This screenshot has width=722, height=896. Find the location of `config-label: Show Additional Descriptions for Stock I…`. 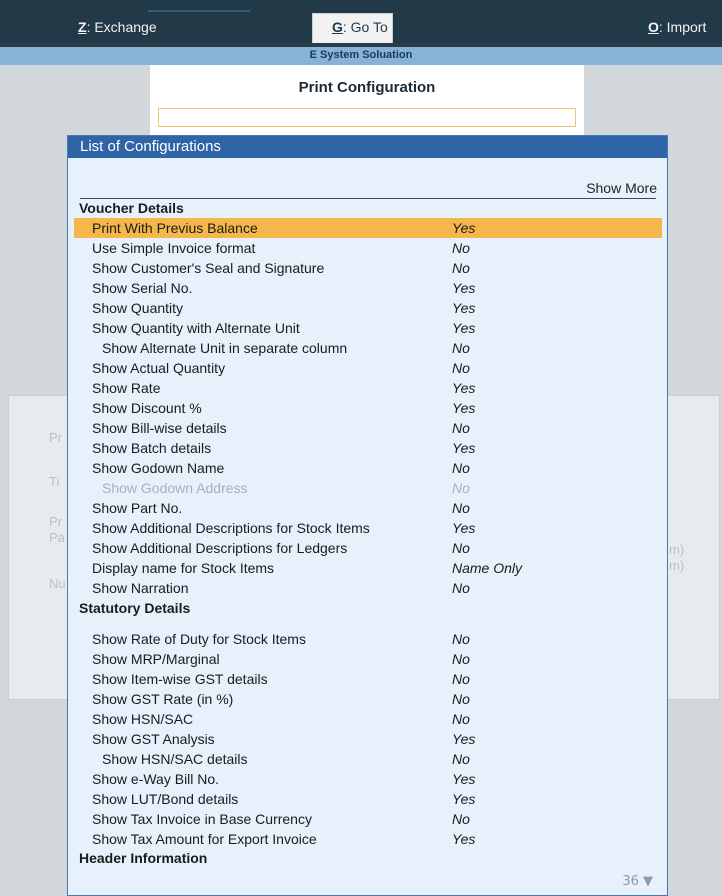

config-label: Show Additional Descriptions for Stock I… is located at coordinates (231, 528).